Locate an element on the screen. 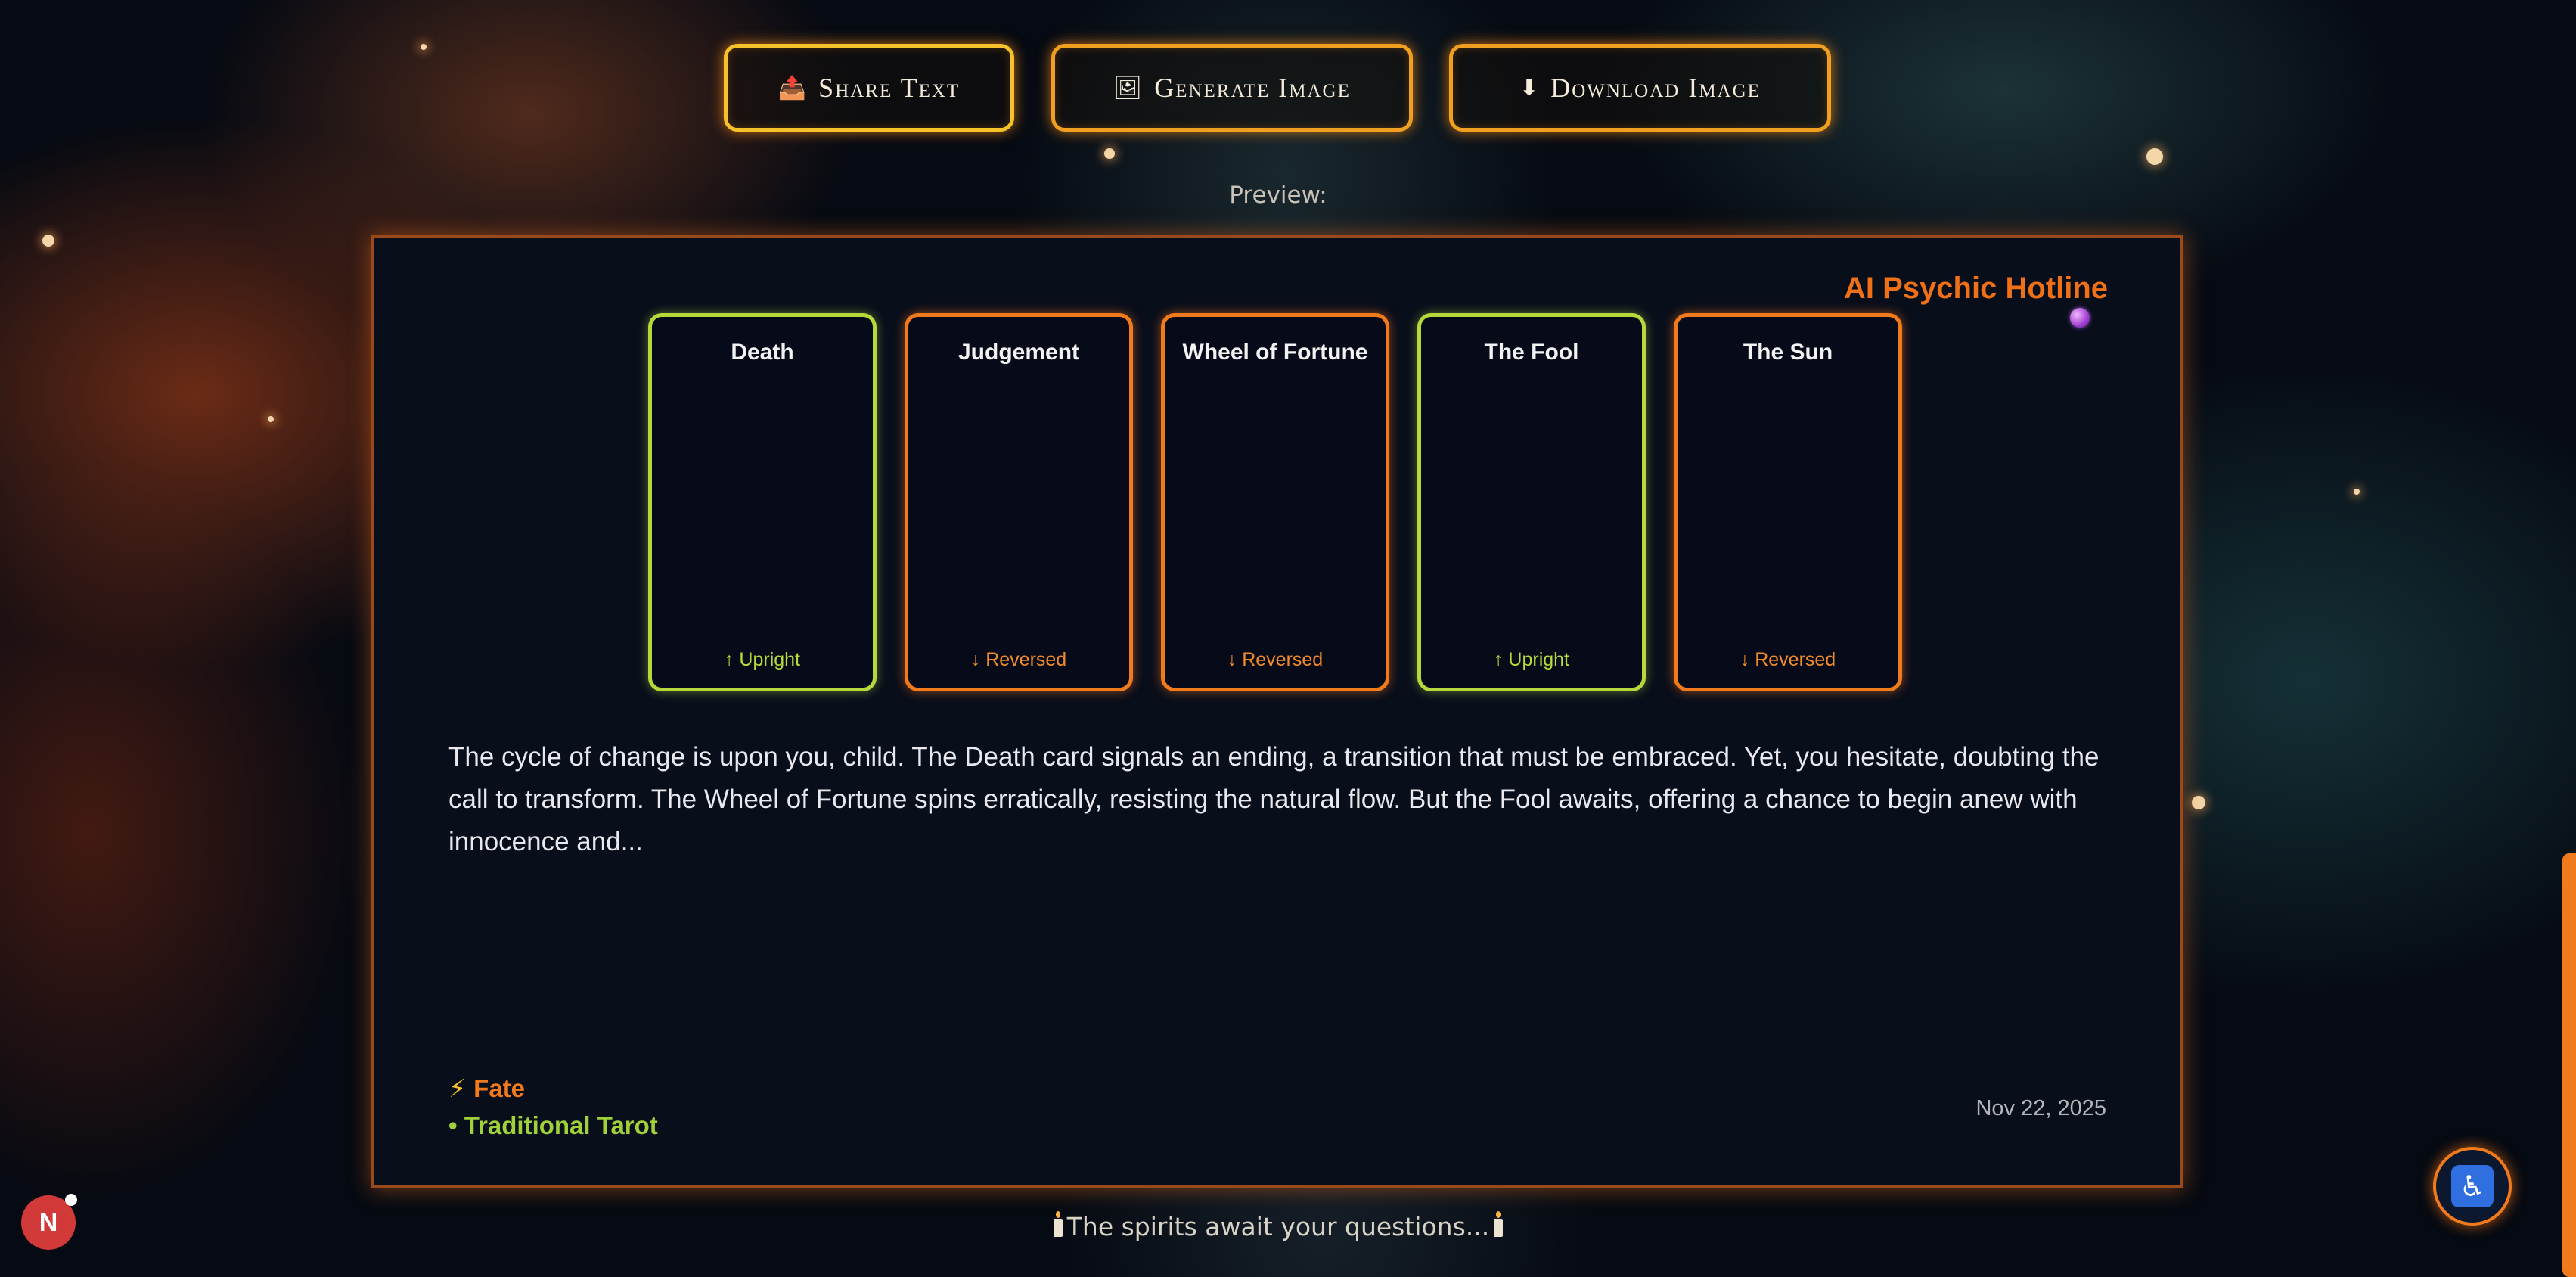  wheelchair-icon: ♿ is located at coordinates (2472, 1186).